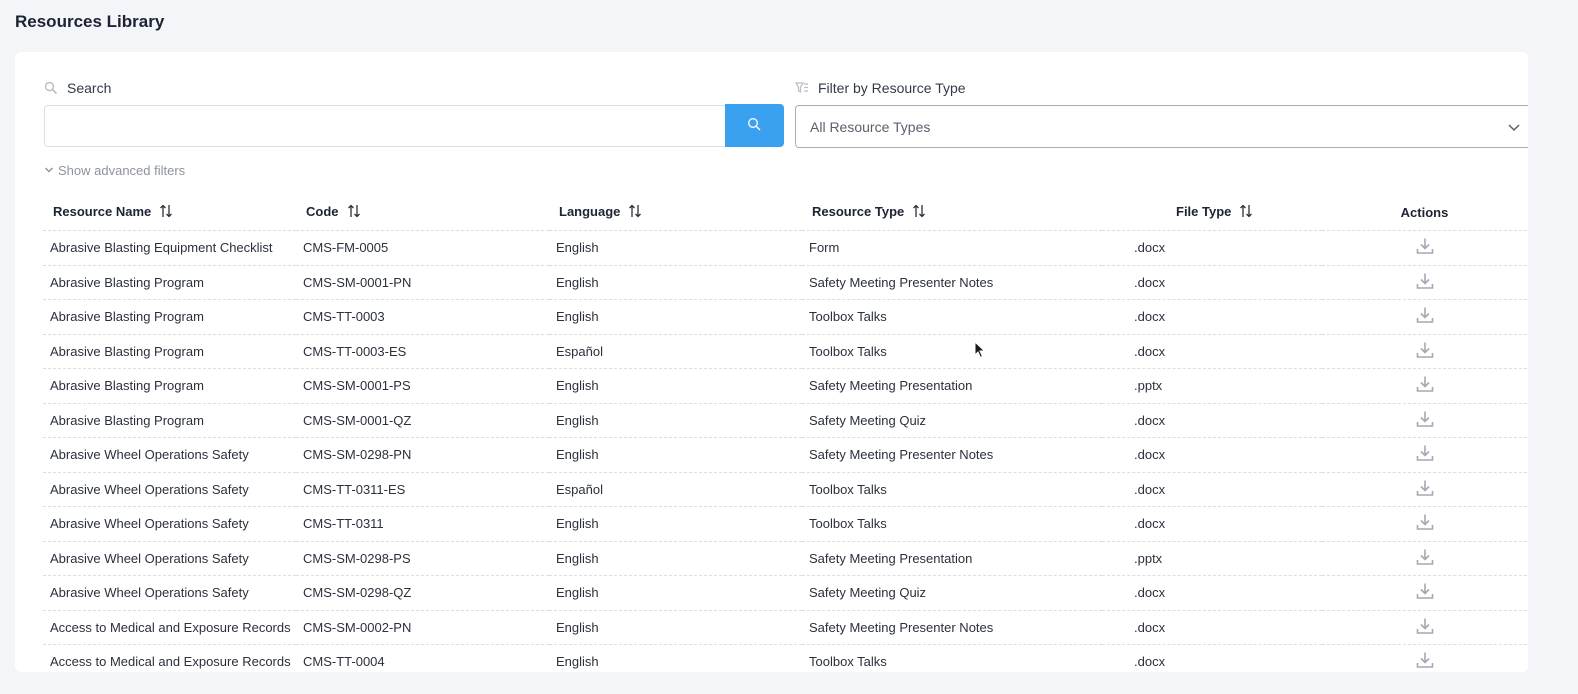  Describe the element at coordinates (952, 213) in the screenshot. I see `column-header-resource-type: Resource Type` at that location.